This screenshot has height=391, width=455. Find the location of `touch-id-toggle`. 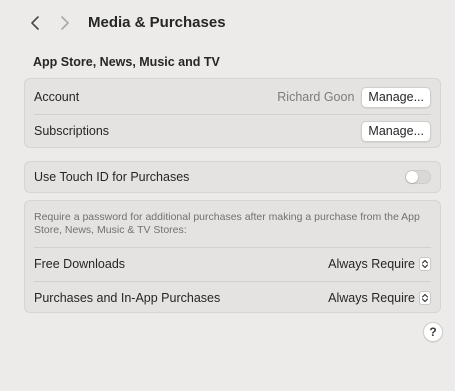

touch-id-toggle is located at coordinates (418, 177).